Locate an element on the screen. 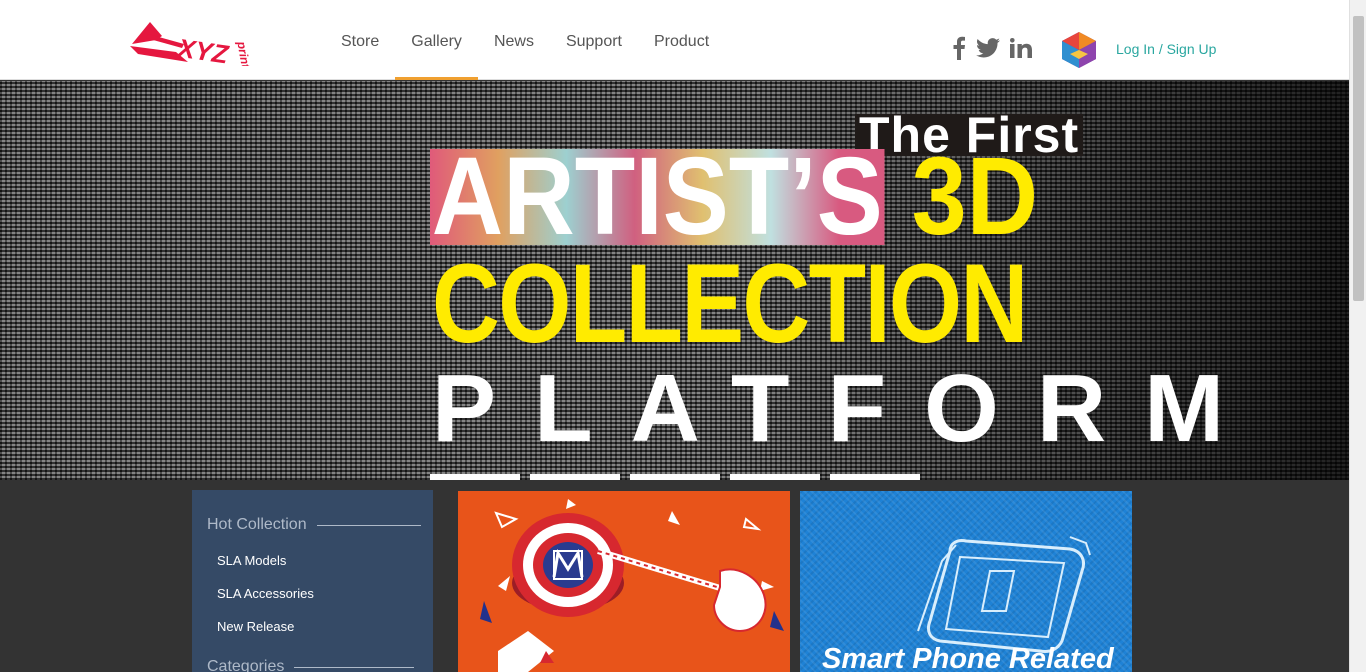 The width and height of the screenshot is (1366, 672). shield-illustration is located at coordinates (632, 585).